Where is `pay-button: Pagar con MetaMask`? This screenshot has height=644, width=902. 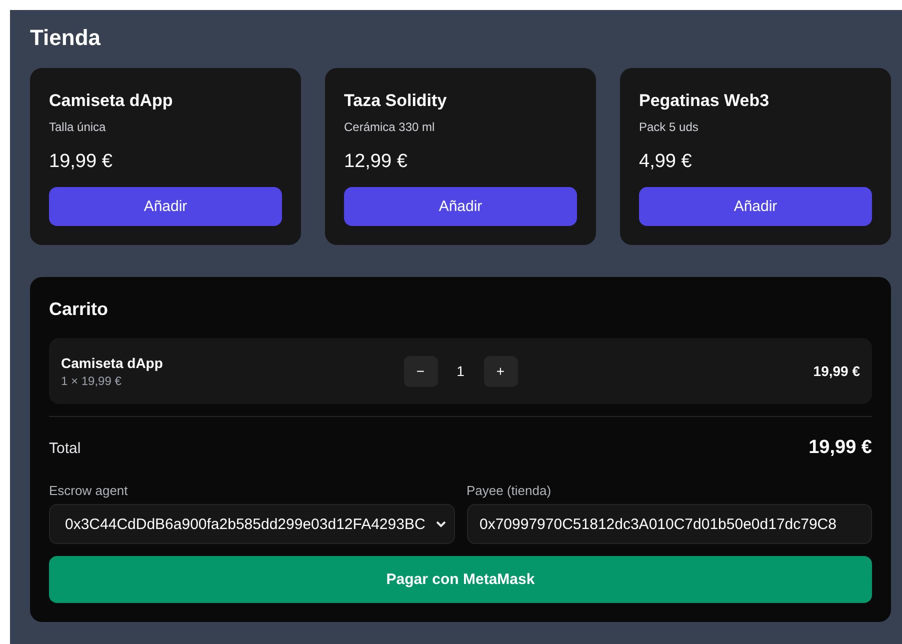 pay-button: Pagar con MetaMask is located at coordinates (460, 579).